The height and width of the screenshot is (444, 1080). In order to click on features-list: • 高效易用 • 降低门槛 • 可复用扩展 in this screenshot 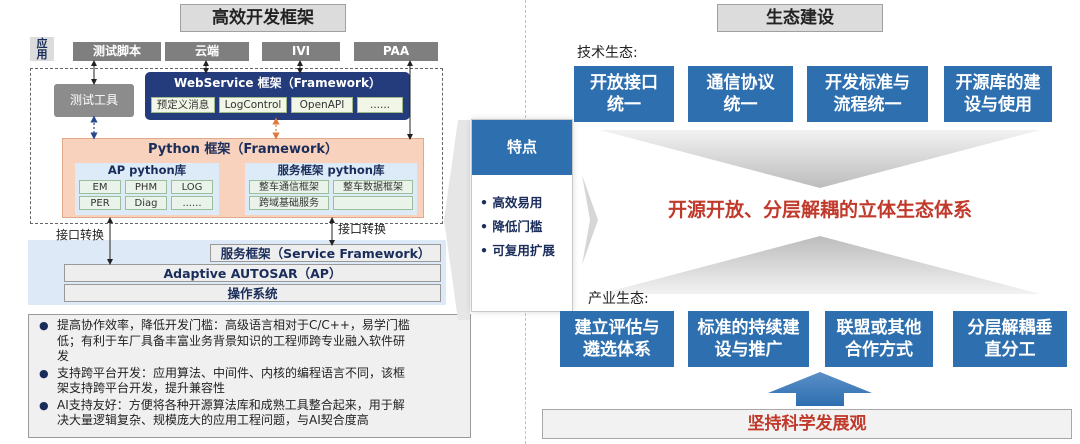, I will do `click(522, 219)`.